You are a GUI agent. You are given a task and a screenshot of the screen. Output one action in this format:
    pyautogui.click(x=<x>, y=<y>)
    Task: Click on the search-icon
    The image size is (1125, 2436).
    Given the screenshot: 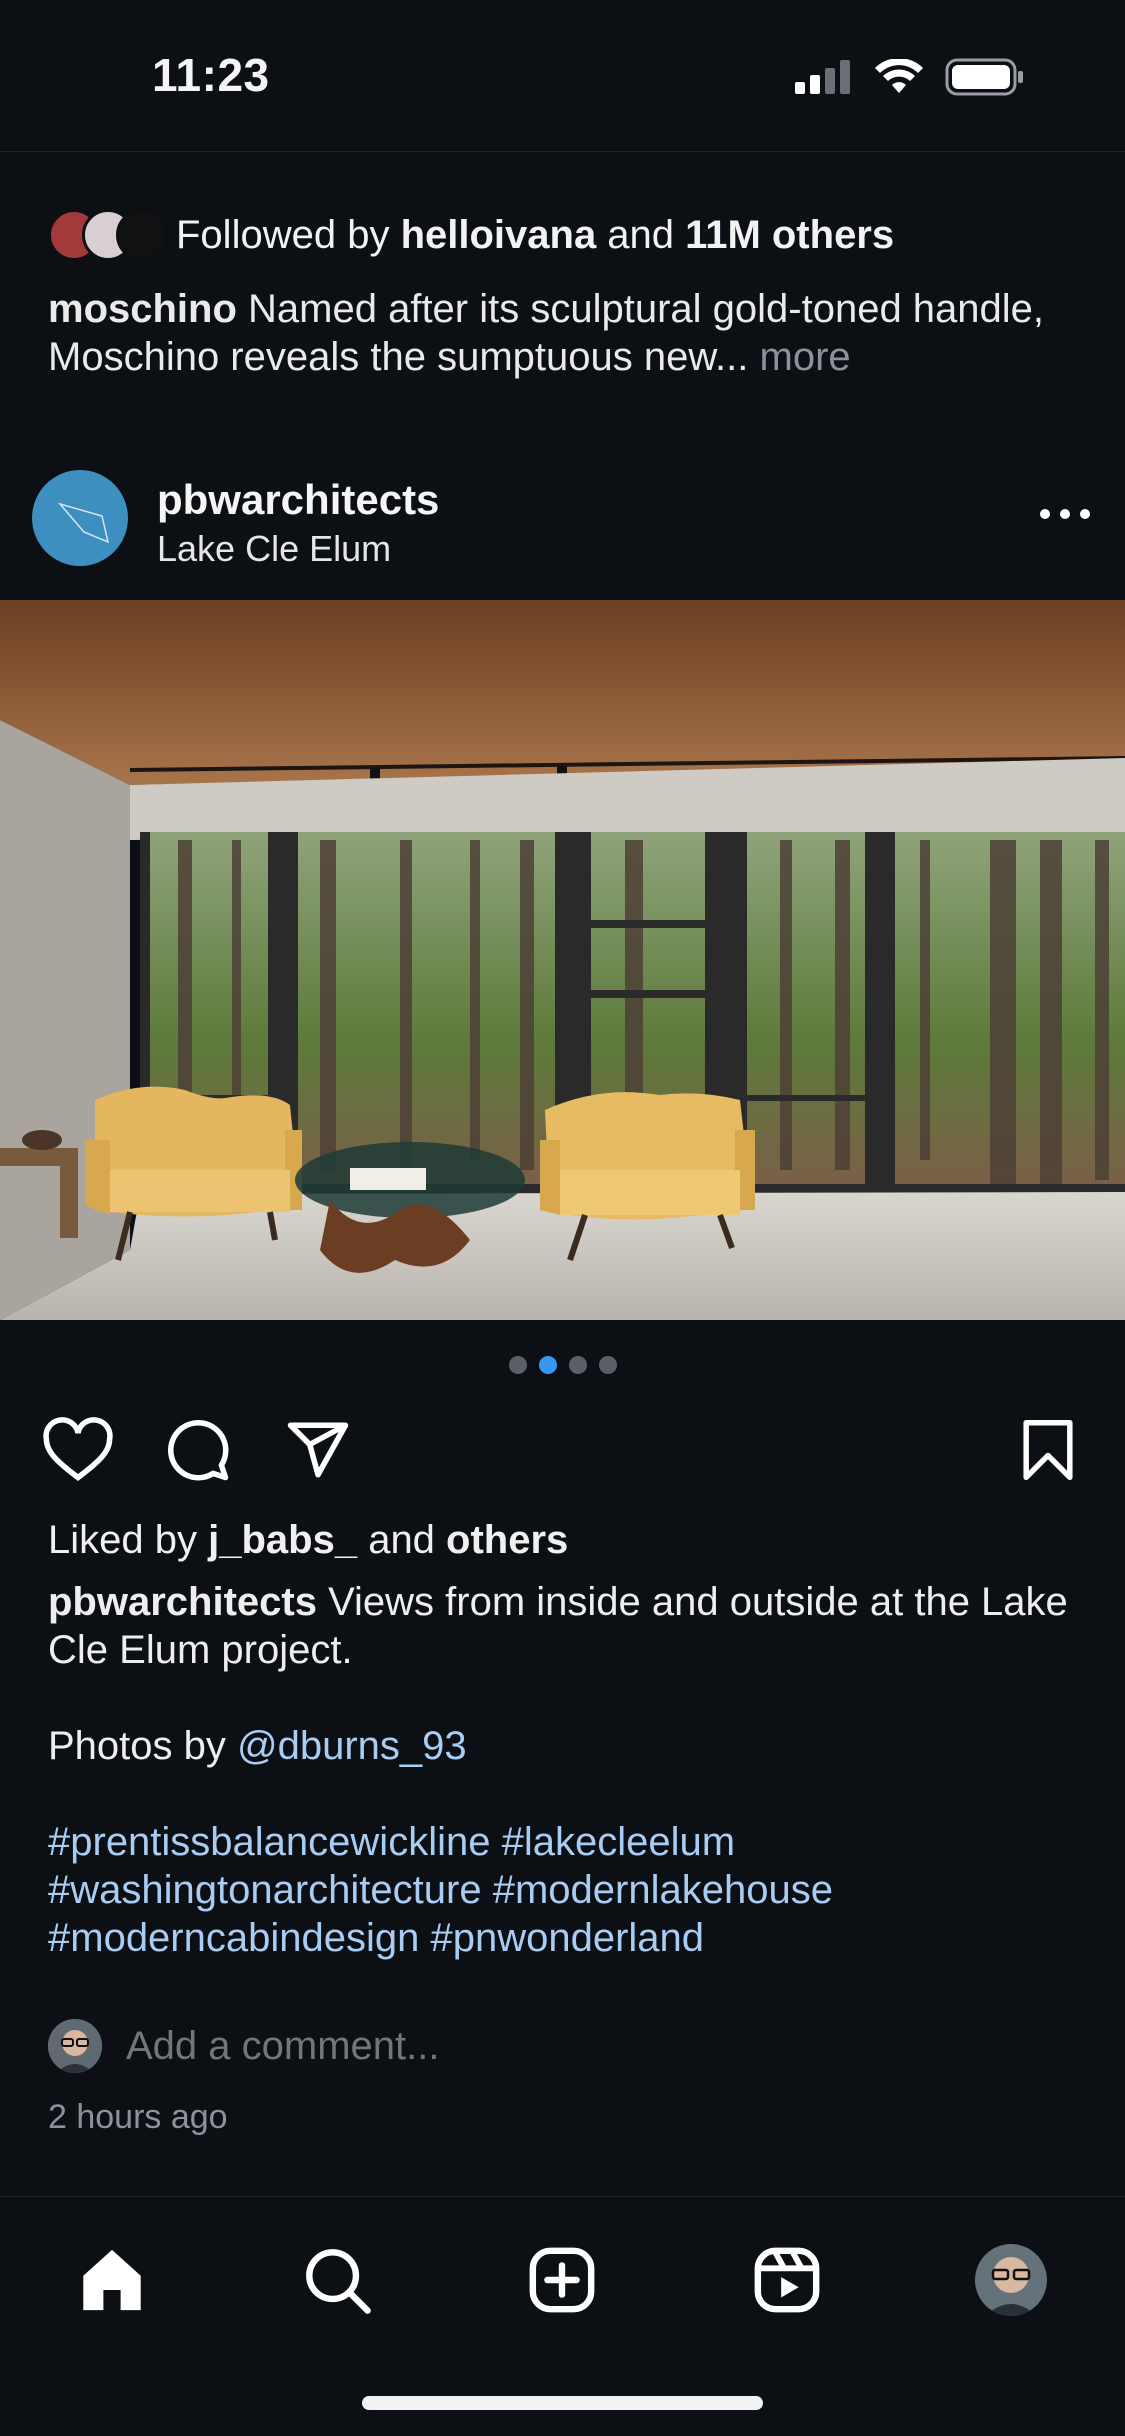 What is the action you would take?
    pyautogui.click(x=338, y=2281)
    